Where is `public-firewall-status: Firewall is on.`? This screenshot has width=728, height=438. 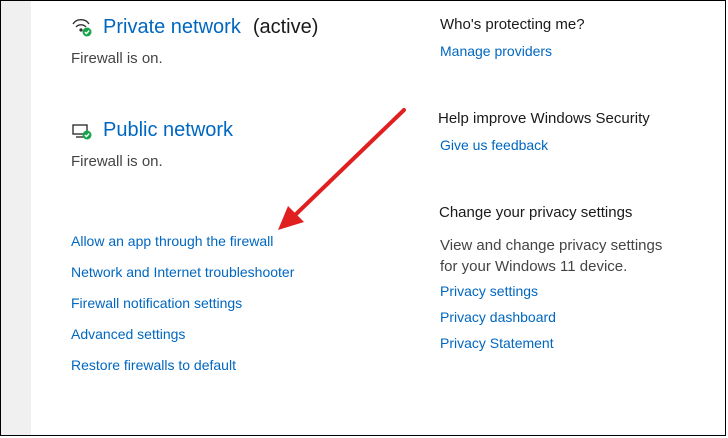 public-firewall-status: Firewall is on. is located at coordinates (117, 161).